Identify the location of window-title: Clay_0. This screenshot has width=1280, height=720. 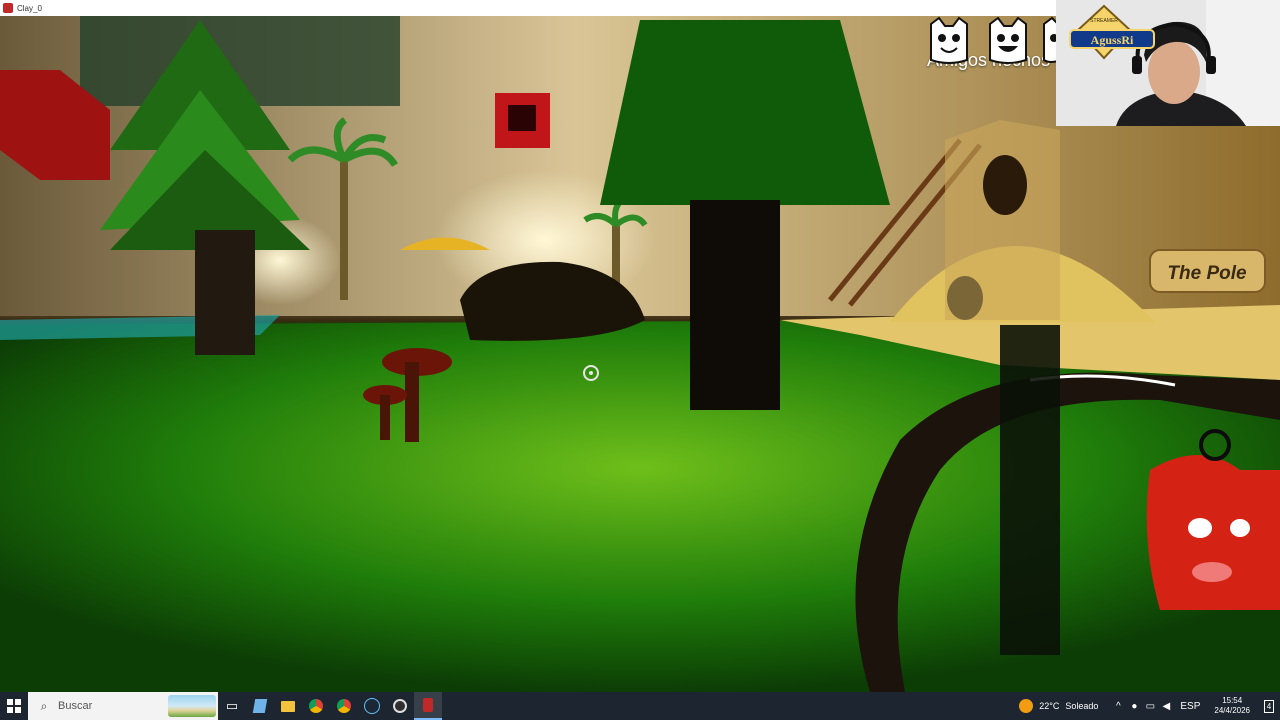
(29, 8).